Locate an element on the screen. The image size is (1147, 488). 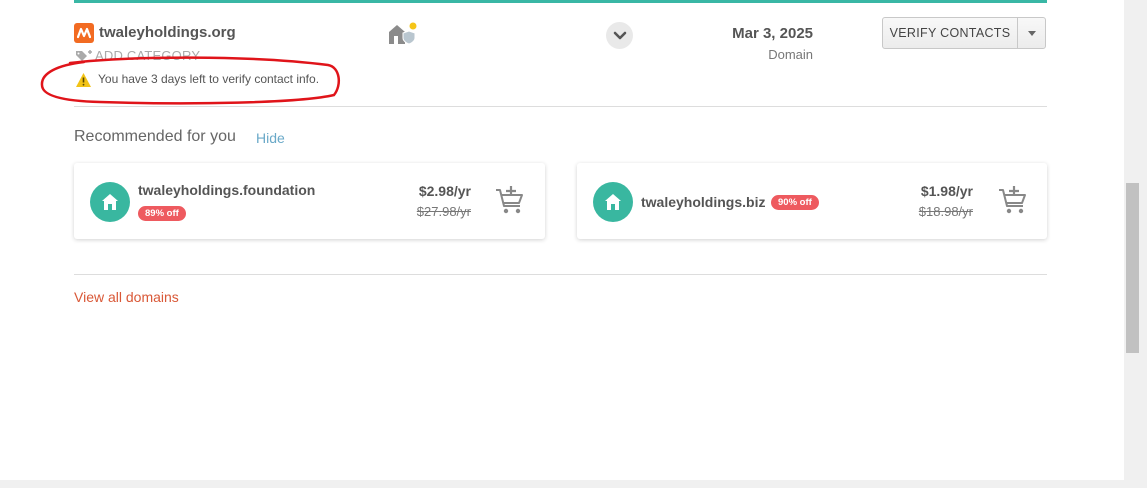
recommended-domain-name: twaleyholdings.foundation is located at coordinates (226, 190).